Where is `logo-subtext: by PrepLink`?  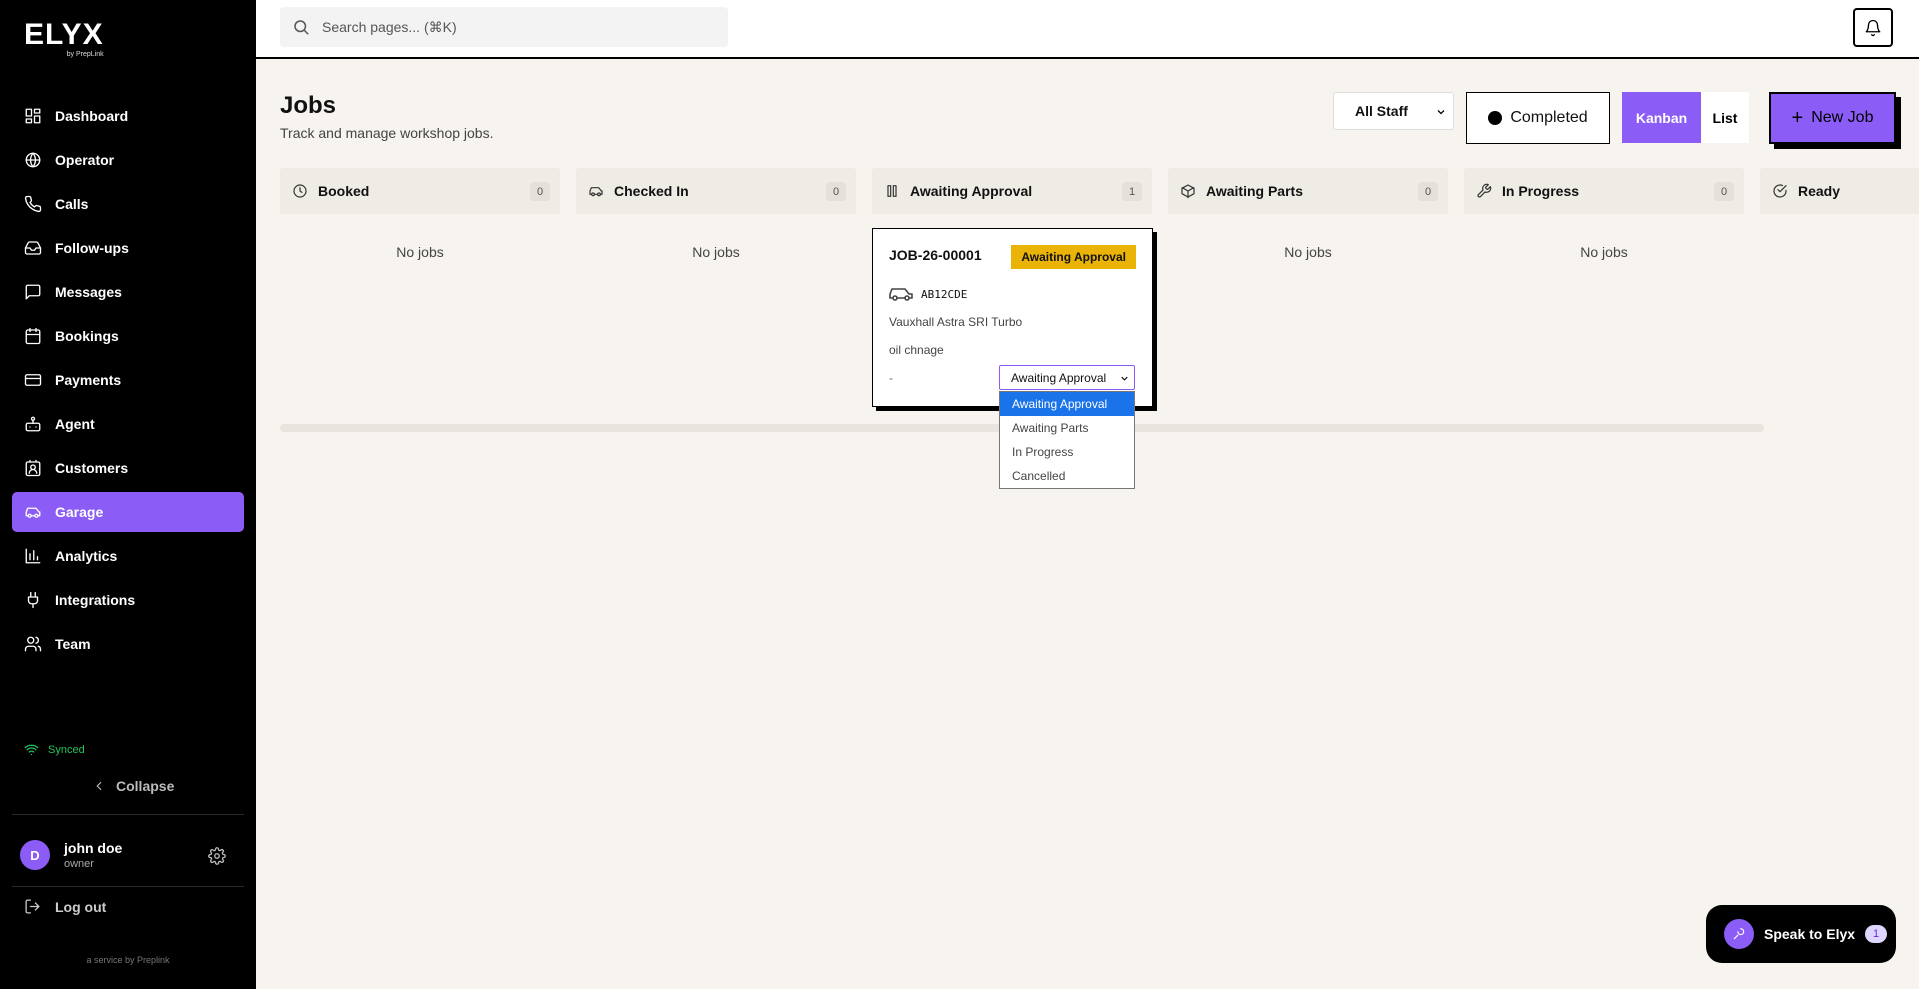 logo-subtext: by PrepLink is located at coordinates (85, 54).